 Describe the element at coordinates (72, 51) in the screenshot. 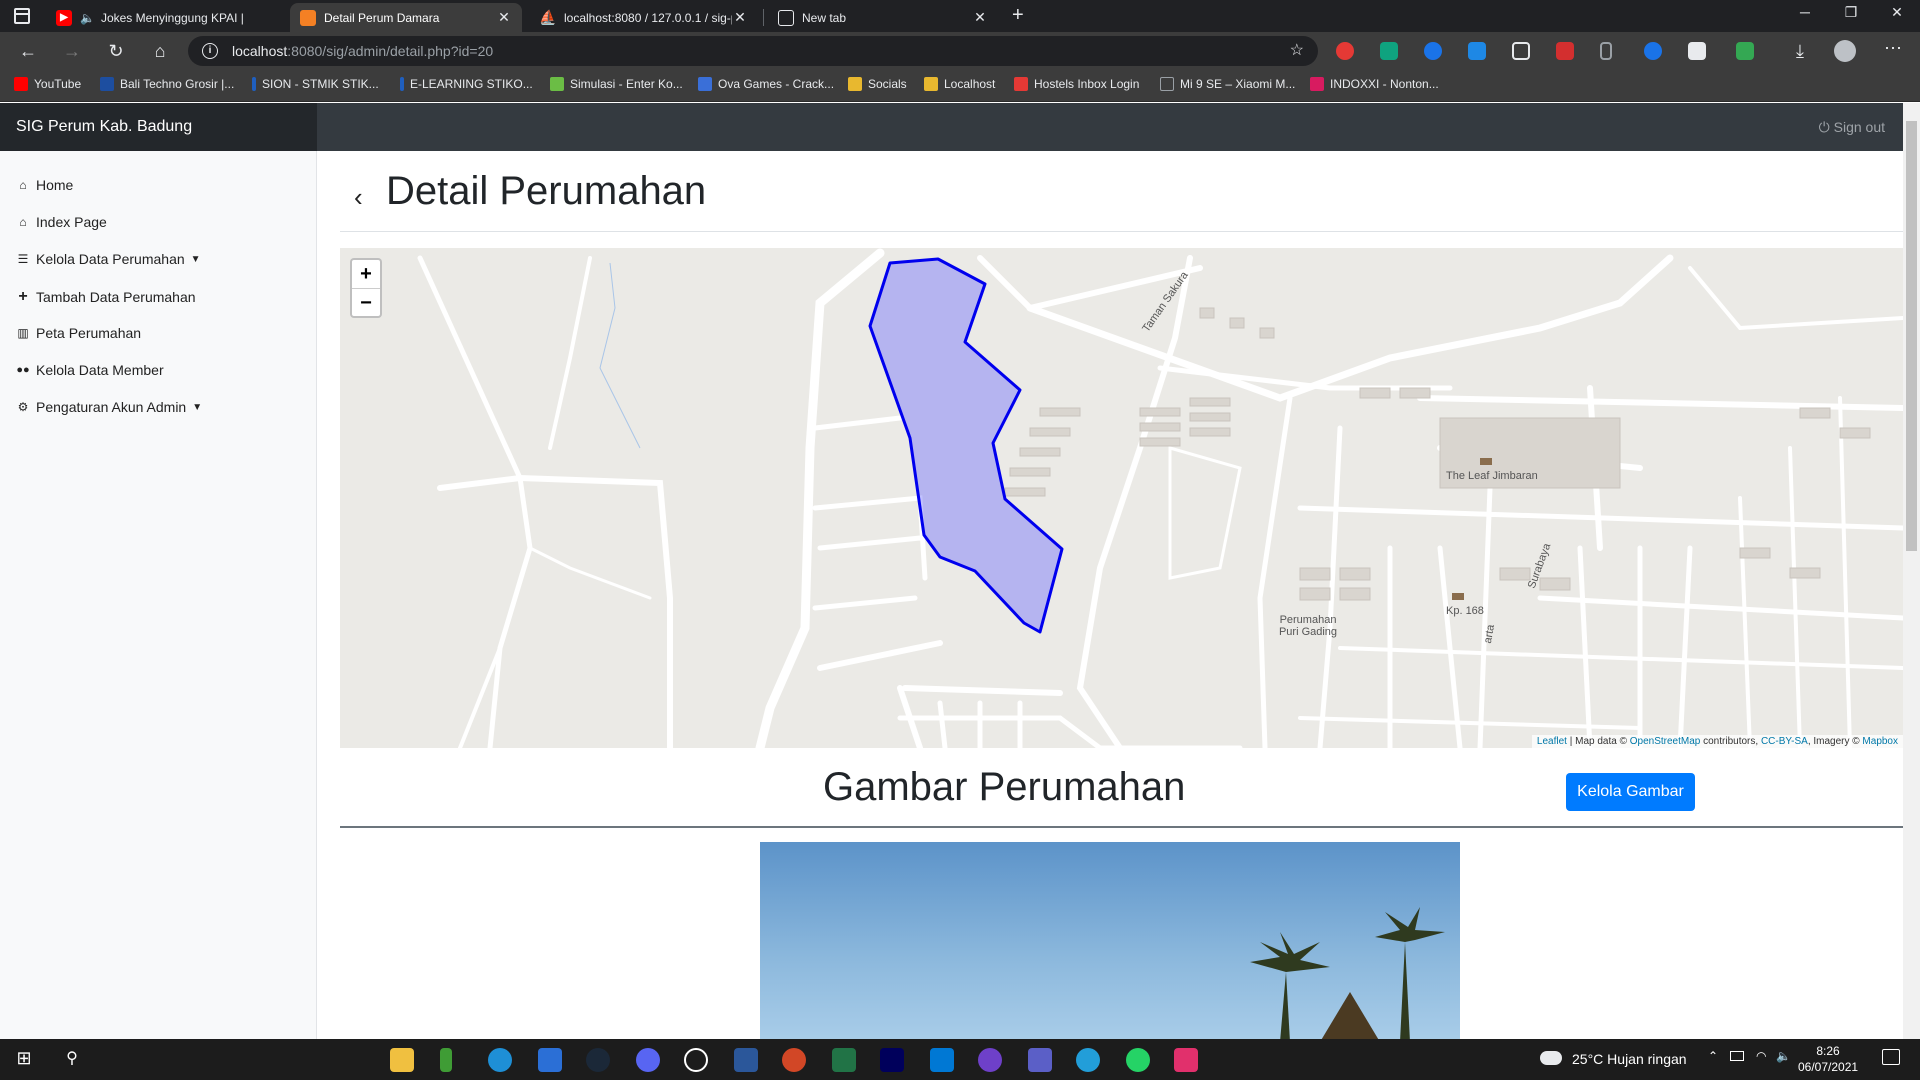

I see `forward-arrow-icon: →` at that location.